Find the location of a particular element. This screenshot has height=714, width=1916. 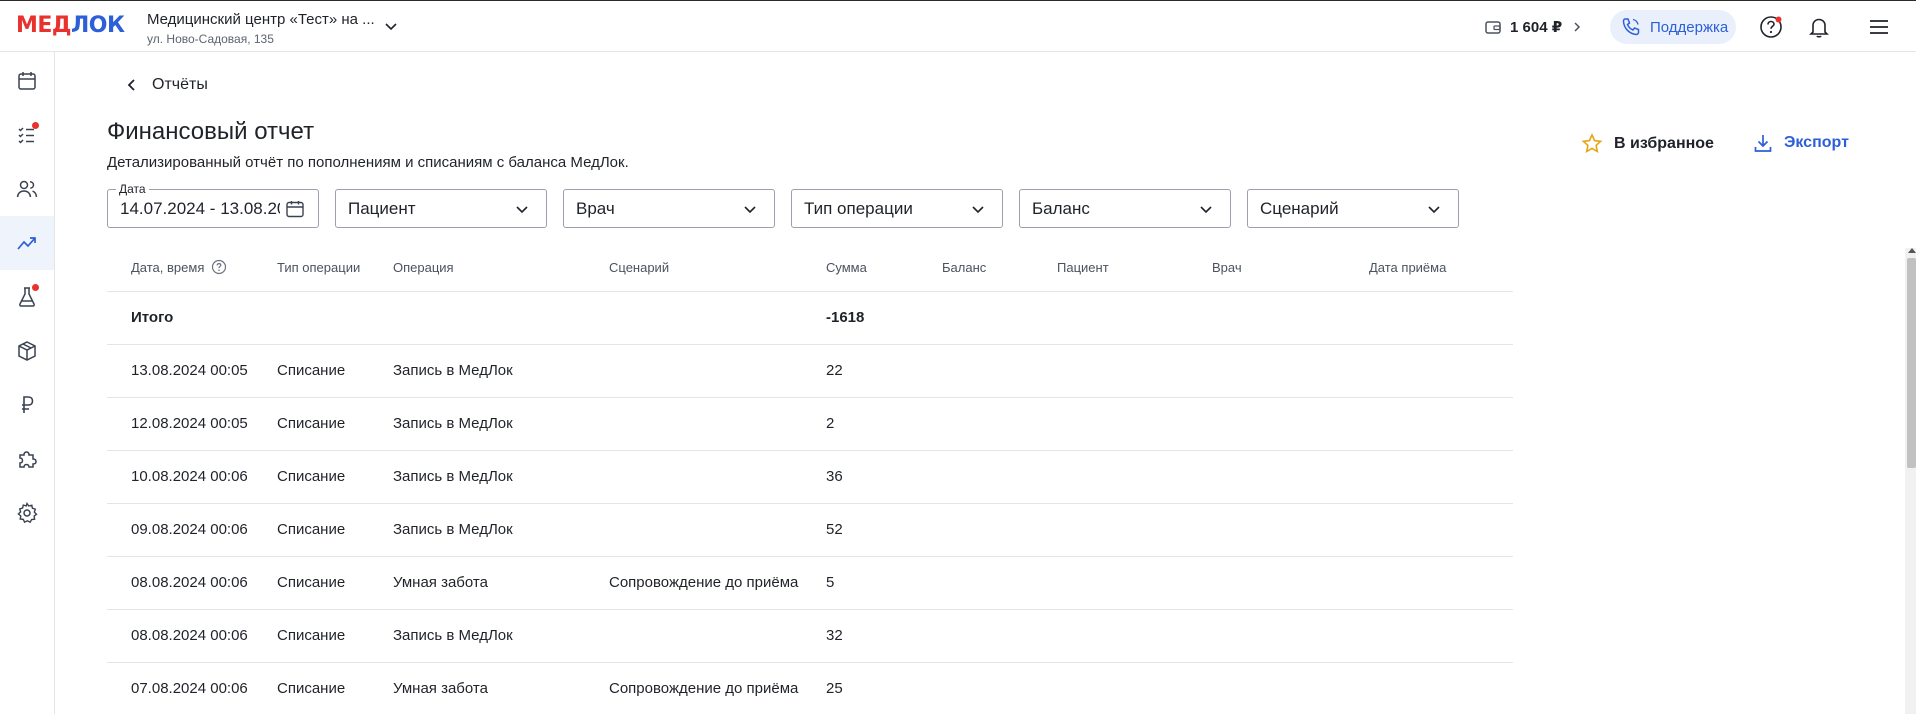

chevron-right-icon is located at coordinates (1577, 27).